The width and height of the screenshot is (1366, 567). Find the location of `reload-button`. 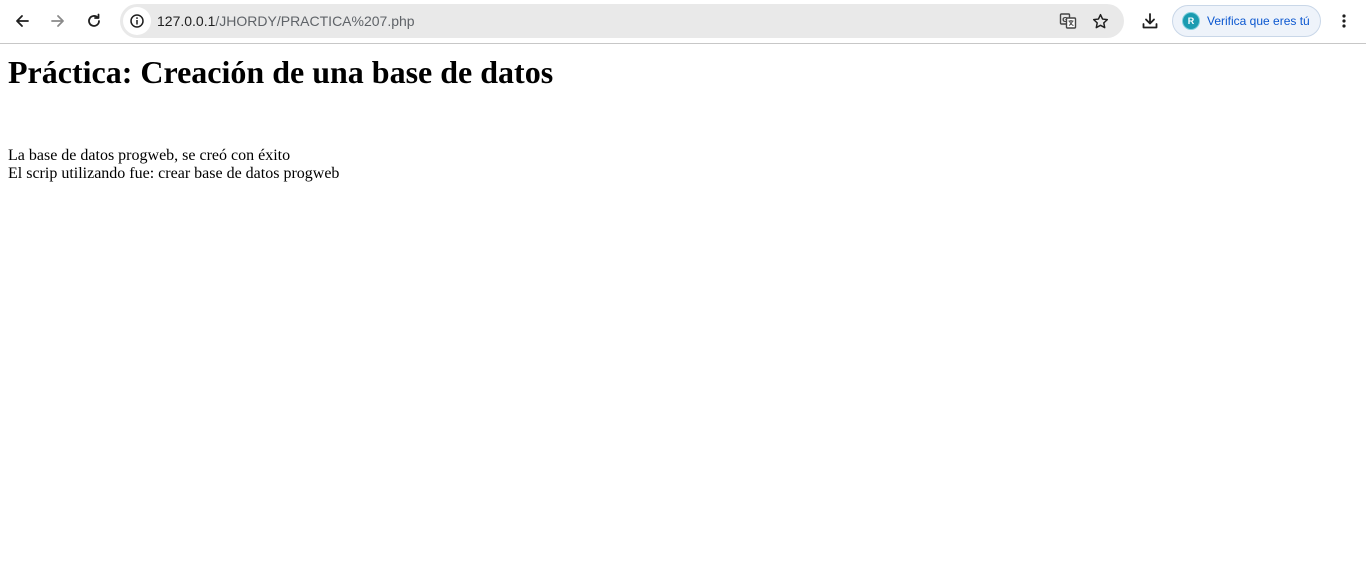

reload-button is located at coordinates (94, 21).